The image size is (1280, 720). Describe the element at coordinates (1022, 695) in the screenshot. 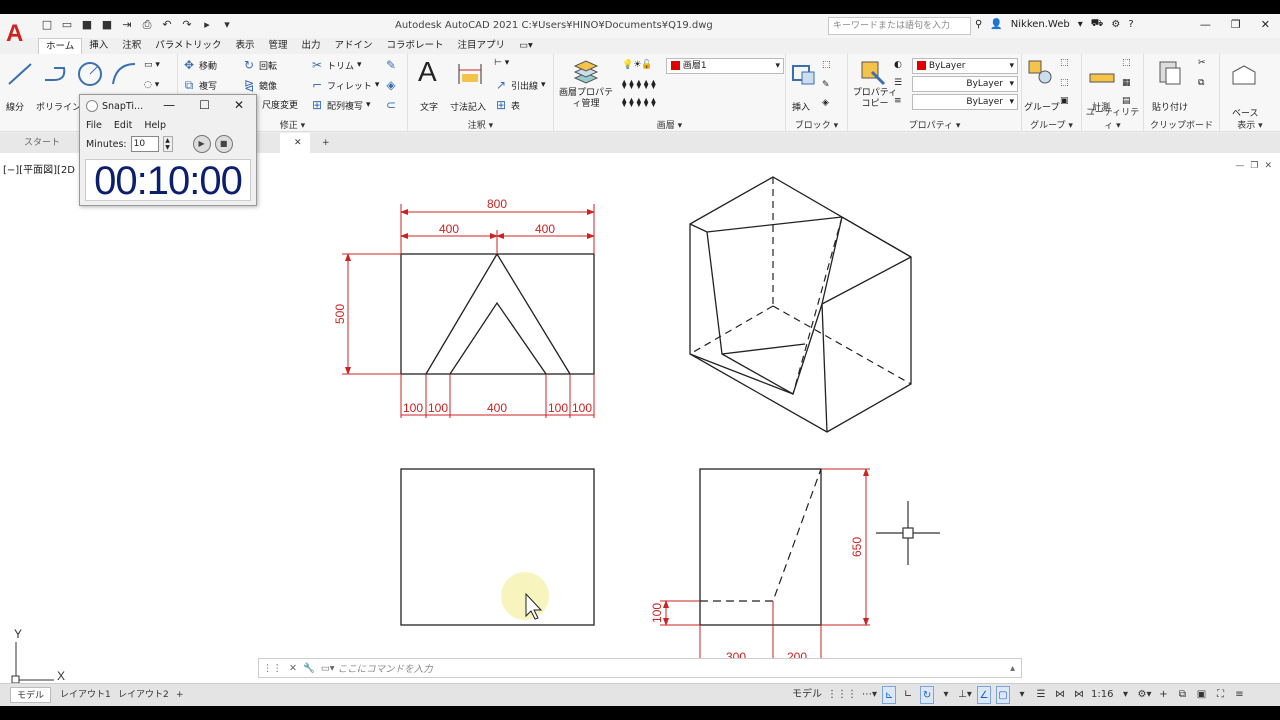

I see `osnap-dropdown-icon: ▾` at that location.